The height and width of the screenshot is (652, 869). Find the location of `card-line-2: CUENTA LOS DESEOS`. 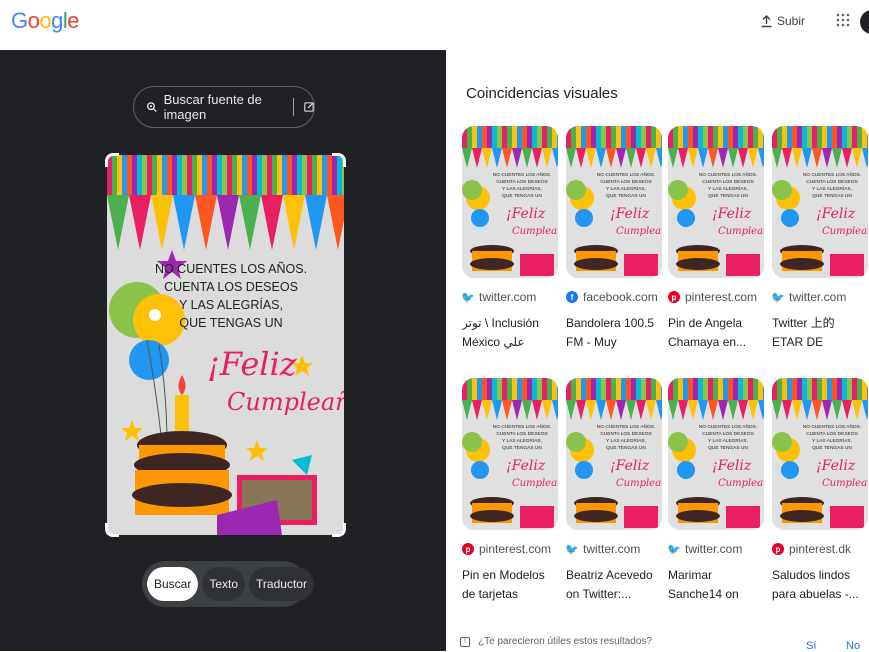

card-line-2: CUENTA LOS DESEOS is located at coordinates (231, 287).